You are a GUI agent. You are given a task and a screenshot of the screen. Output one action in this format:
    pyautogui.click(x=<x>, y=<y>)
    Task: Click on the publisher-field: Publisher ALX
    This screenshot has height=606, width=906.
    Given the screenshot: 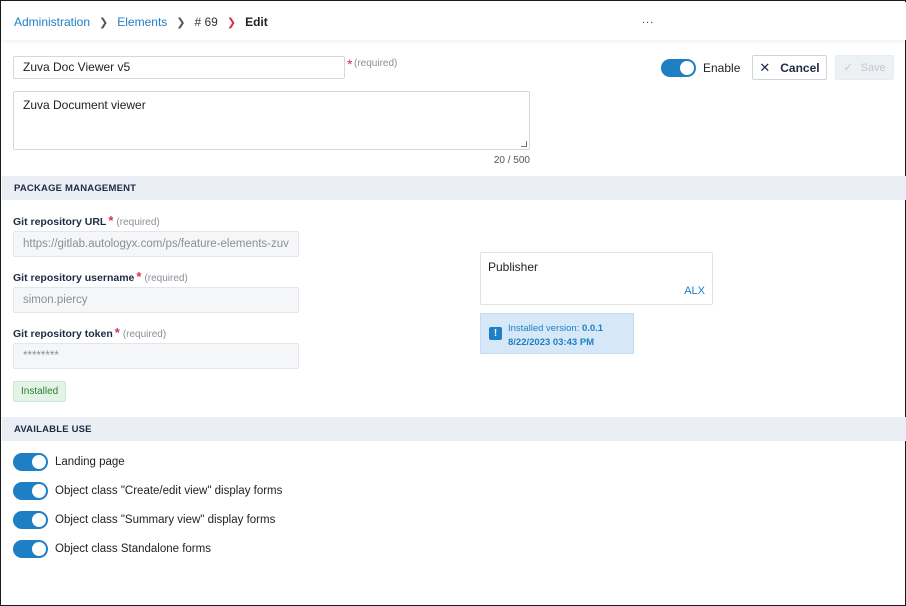 What is the action you would take?
    pyautogui.click(x=596, y=278)
    